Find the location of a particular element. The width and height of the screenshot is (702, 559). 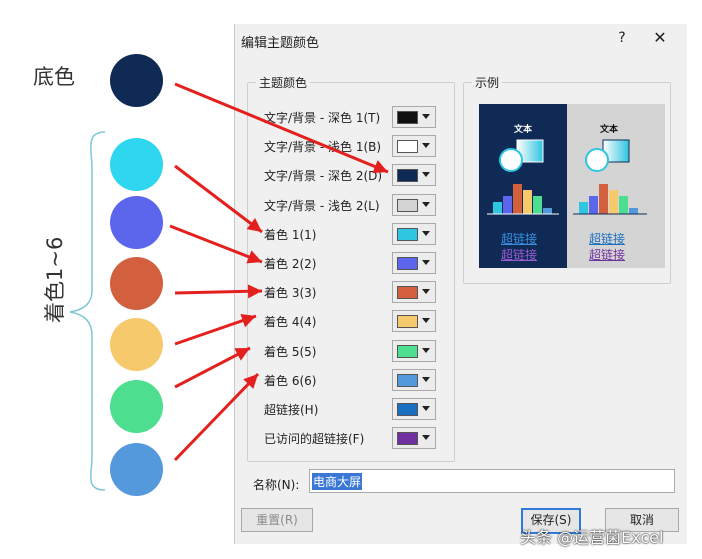

preview-light-shapes is located at coordinates (610, 177).